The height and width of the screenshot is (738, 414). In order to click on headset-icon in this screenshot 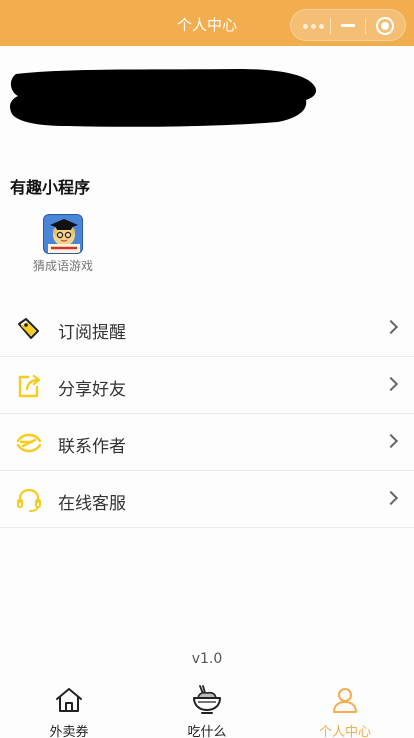, I will do `click(29, 500)`.